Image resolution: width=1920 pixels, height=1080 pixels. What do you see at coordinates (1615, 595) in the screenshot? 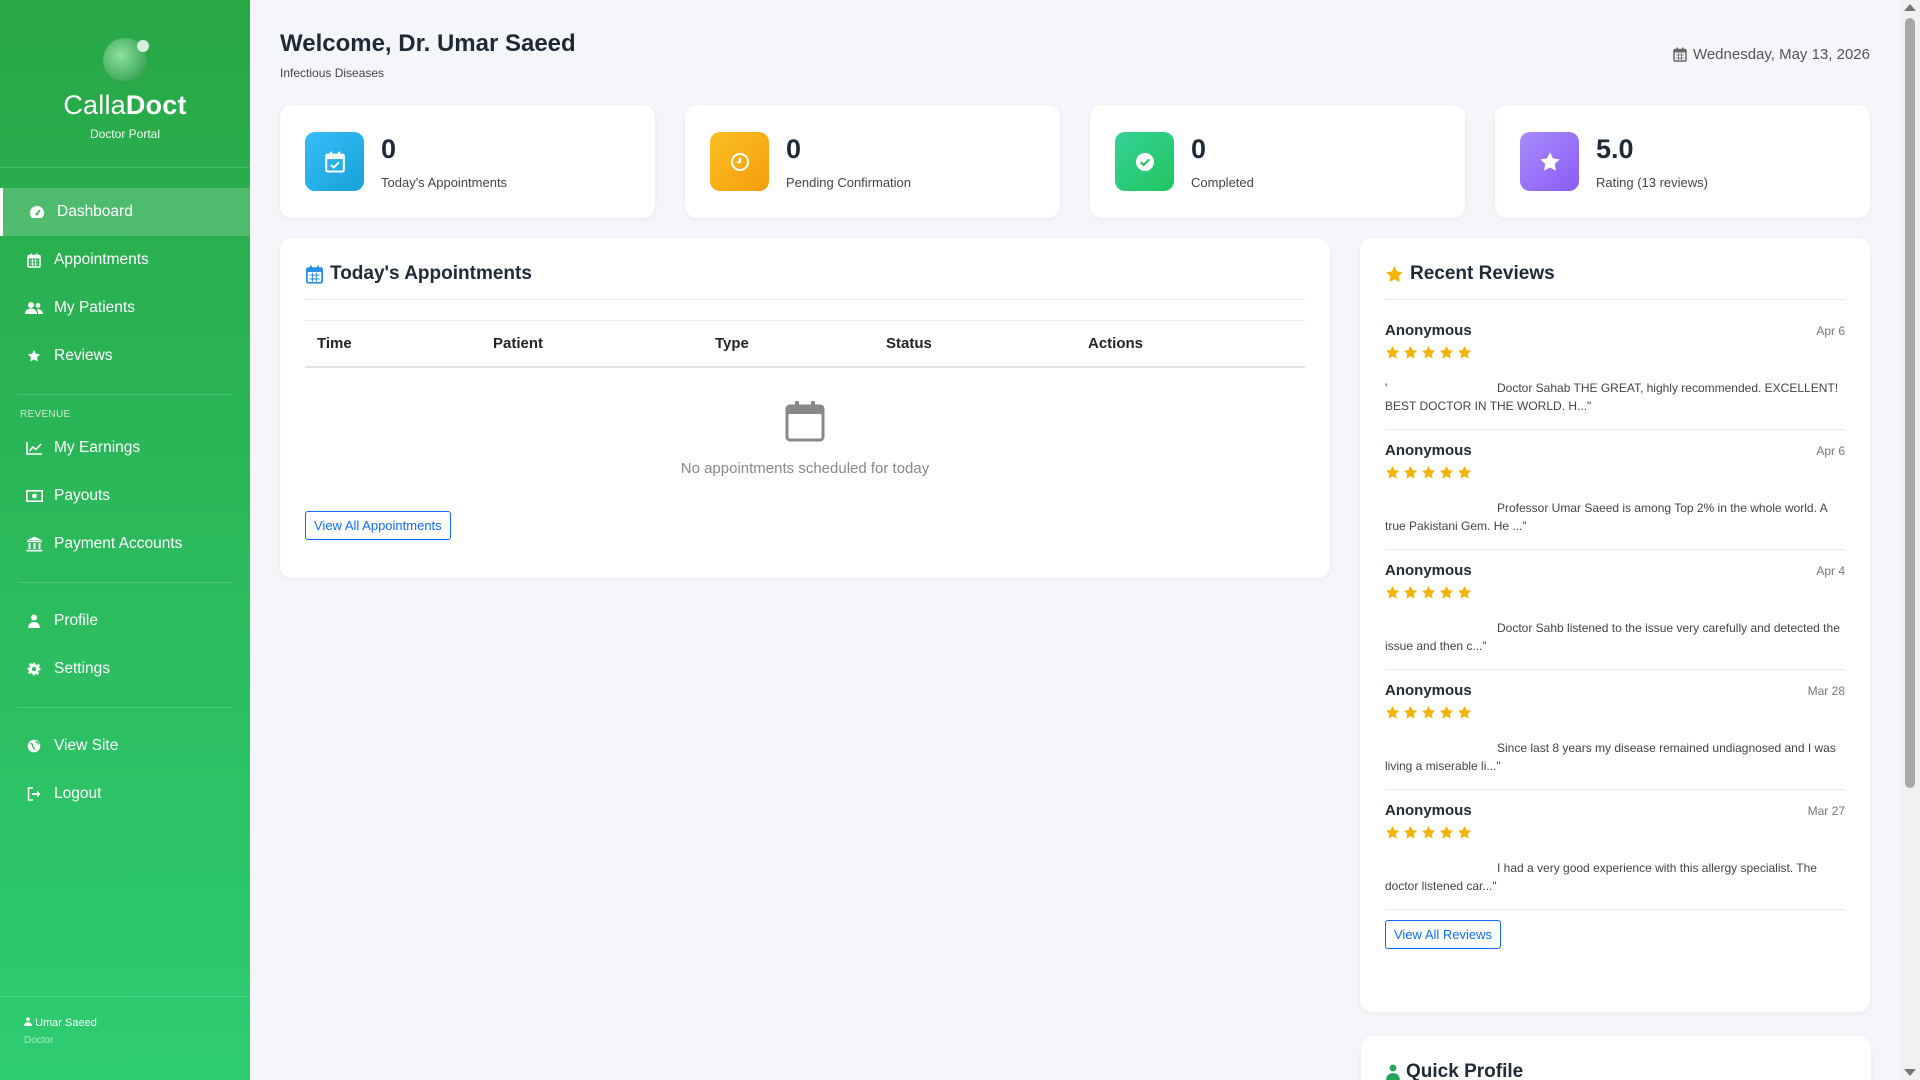
I see `review-rating` at bounding box center [1615, 595].